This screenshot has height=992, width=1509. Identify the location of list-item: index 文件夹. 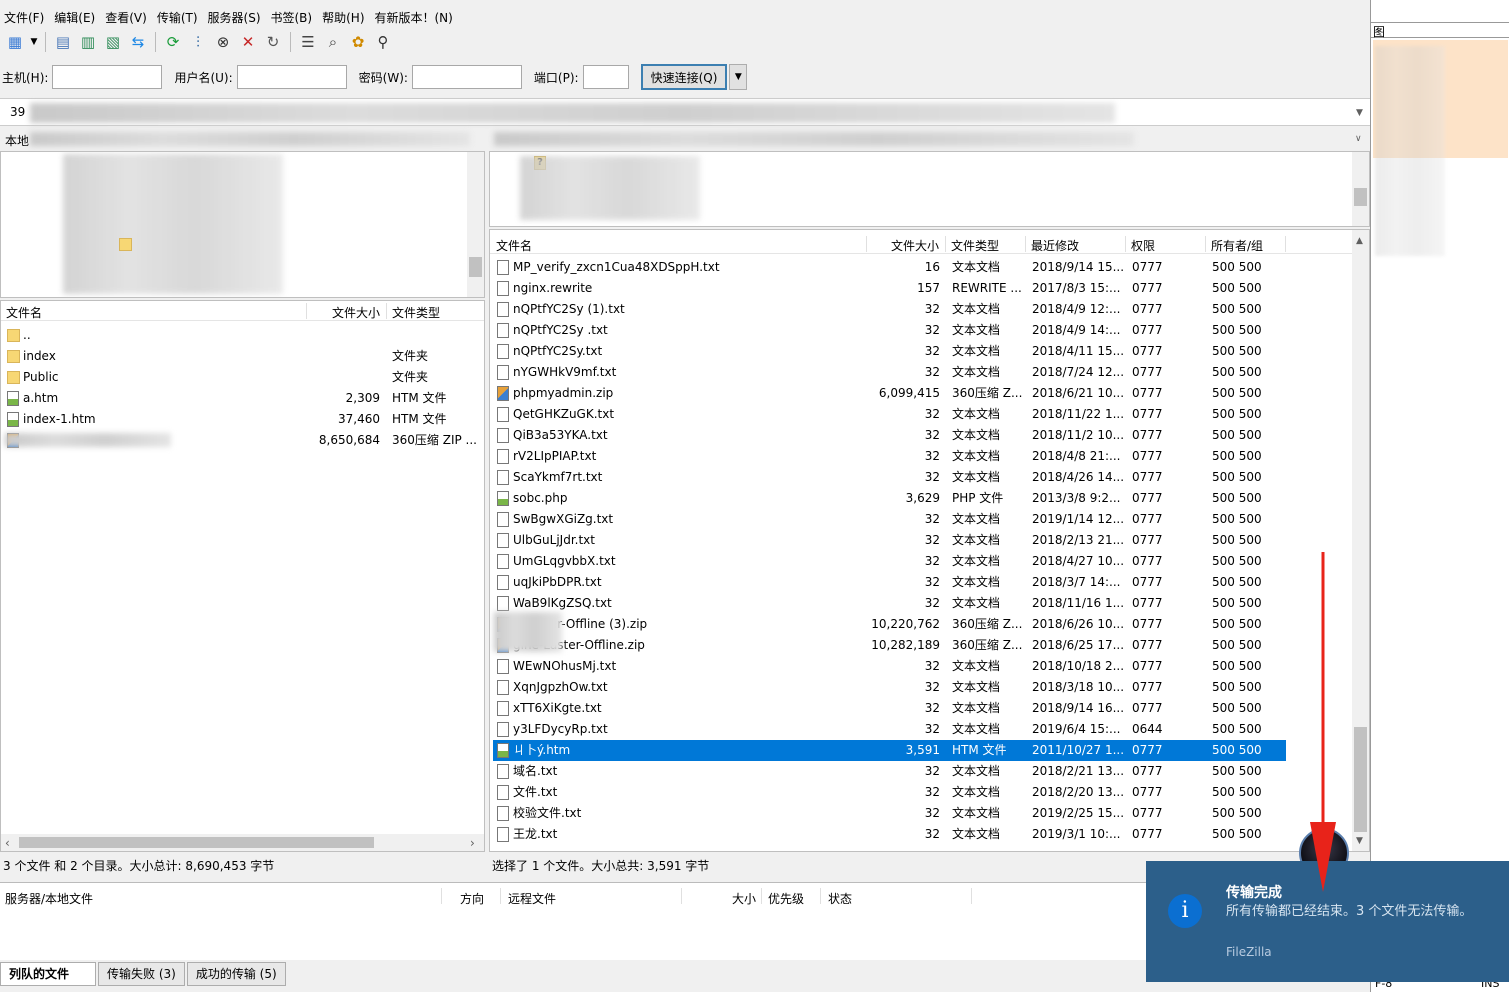
(242, 356).